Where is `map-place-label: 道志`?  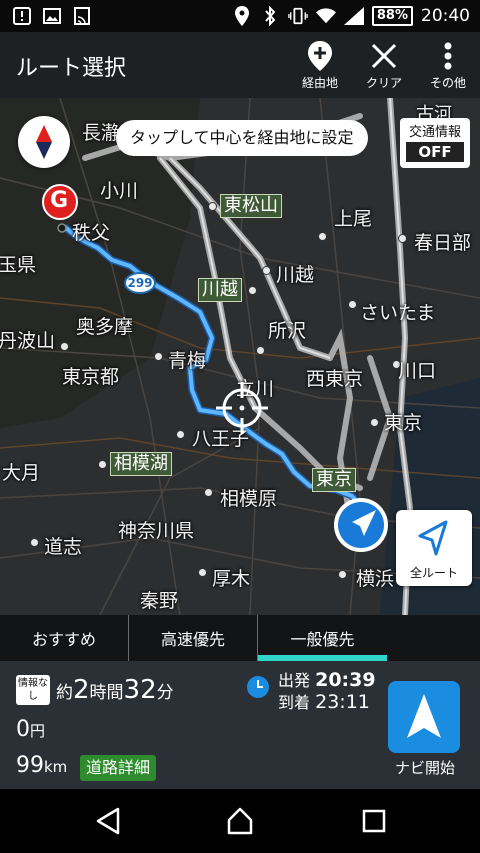 map-place-label: 道志 is located at coordinates (63, 547).